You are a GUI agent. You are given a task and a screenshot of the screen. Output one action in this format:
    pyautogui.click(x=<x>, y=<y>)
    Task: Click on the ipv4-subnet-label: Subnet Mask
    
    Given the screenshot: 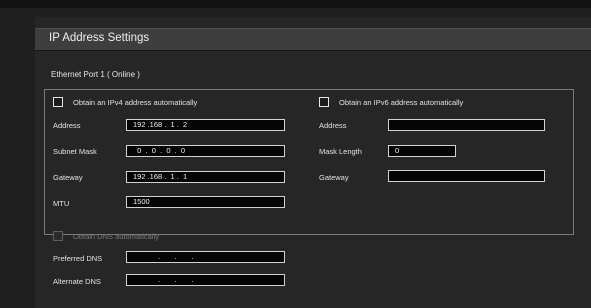 What is the action you would take?
    pyautogui.click(x=75, y=151)
    